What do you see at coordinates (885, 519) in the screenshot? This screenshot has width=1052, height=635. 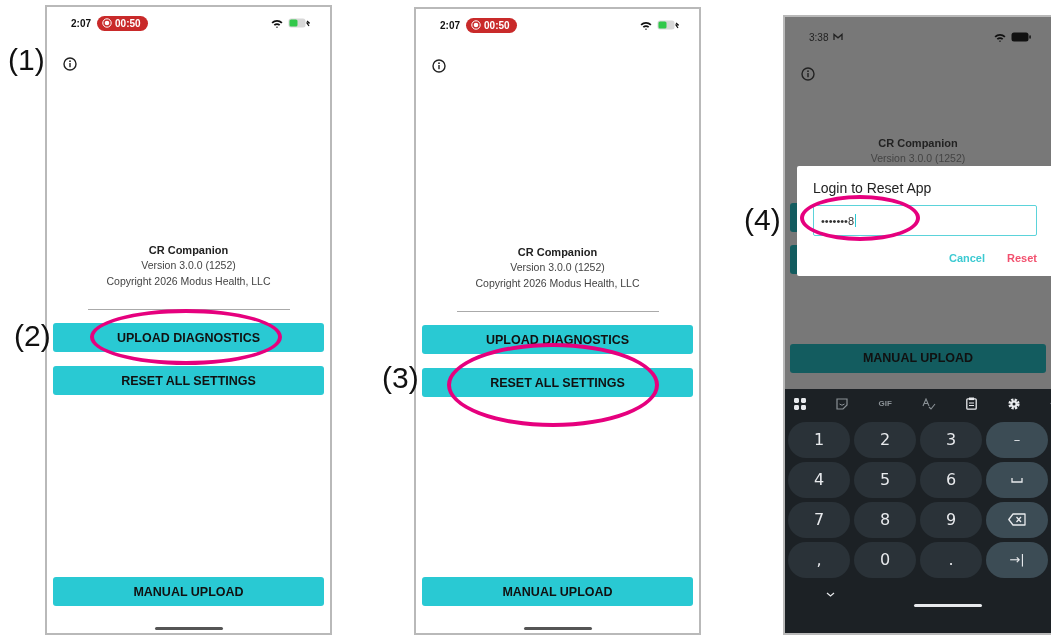 I see `keyboard-key: 8` at bounding box center [885, 519].